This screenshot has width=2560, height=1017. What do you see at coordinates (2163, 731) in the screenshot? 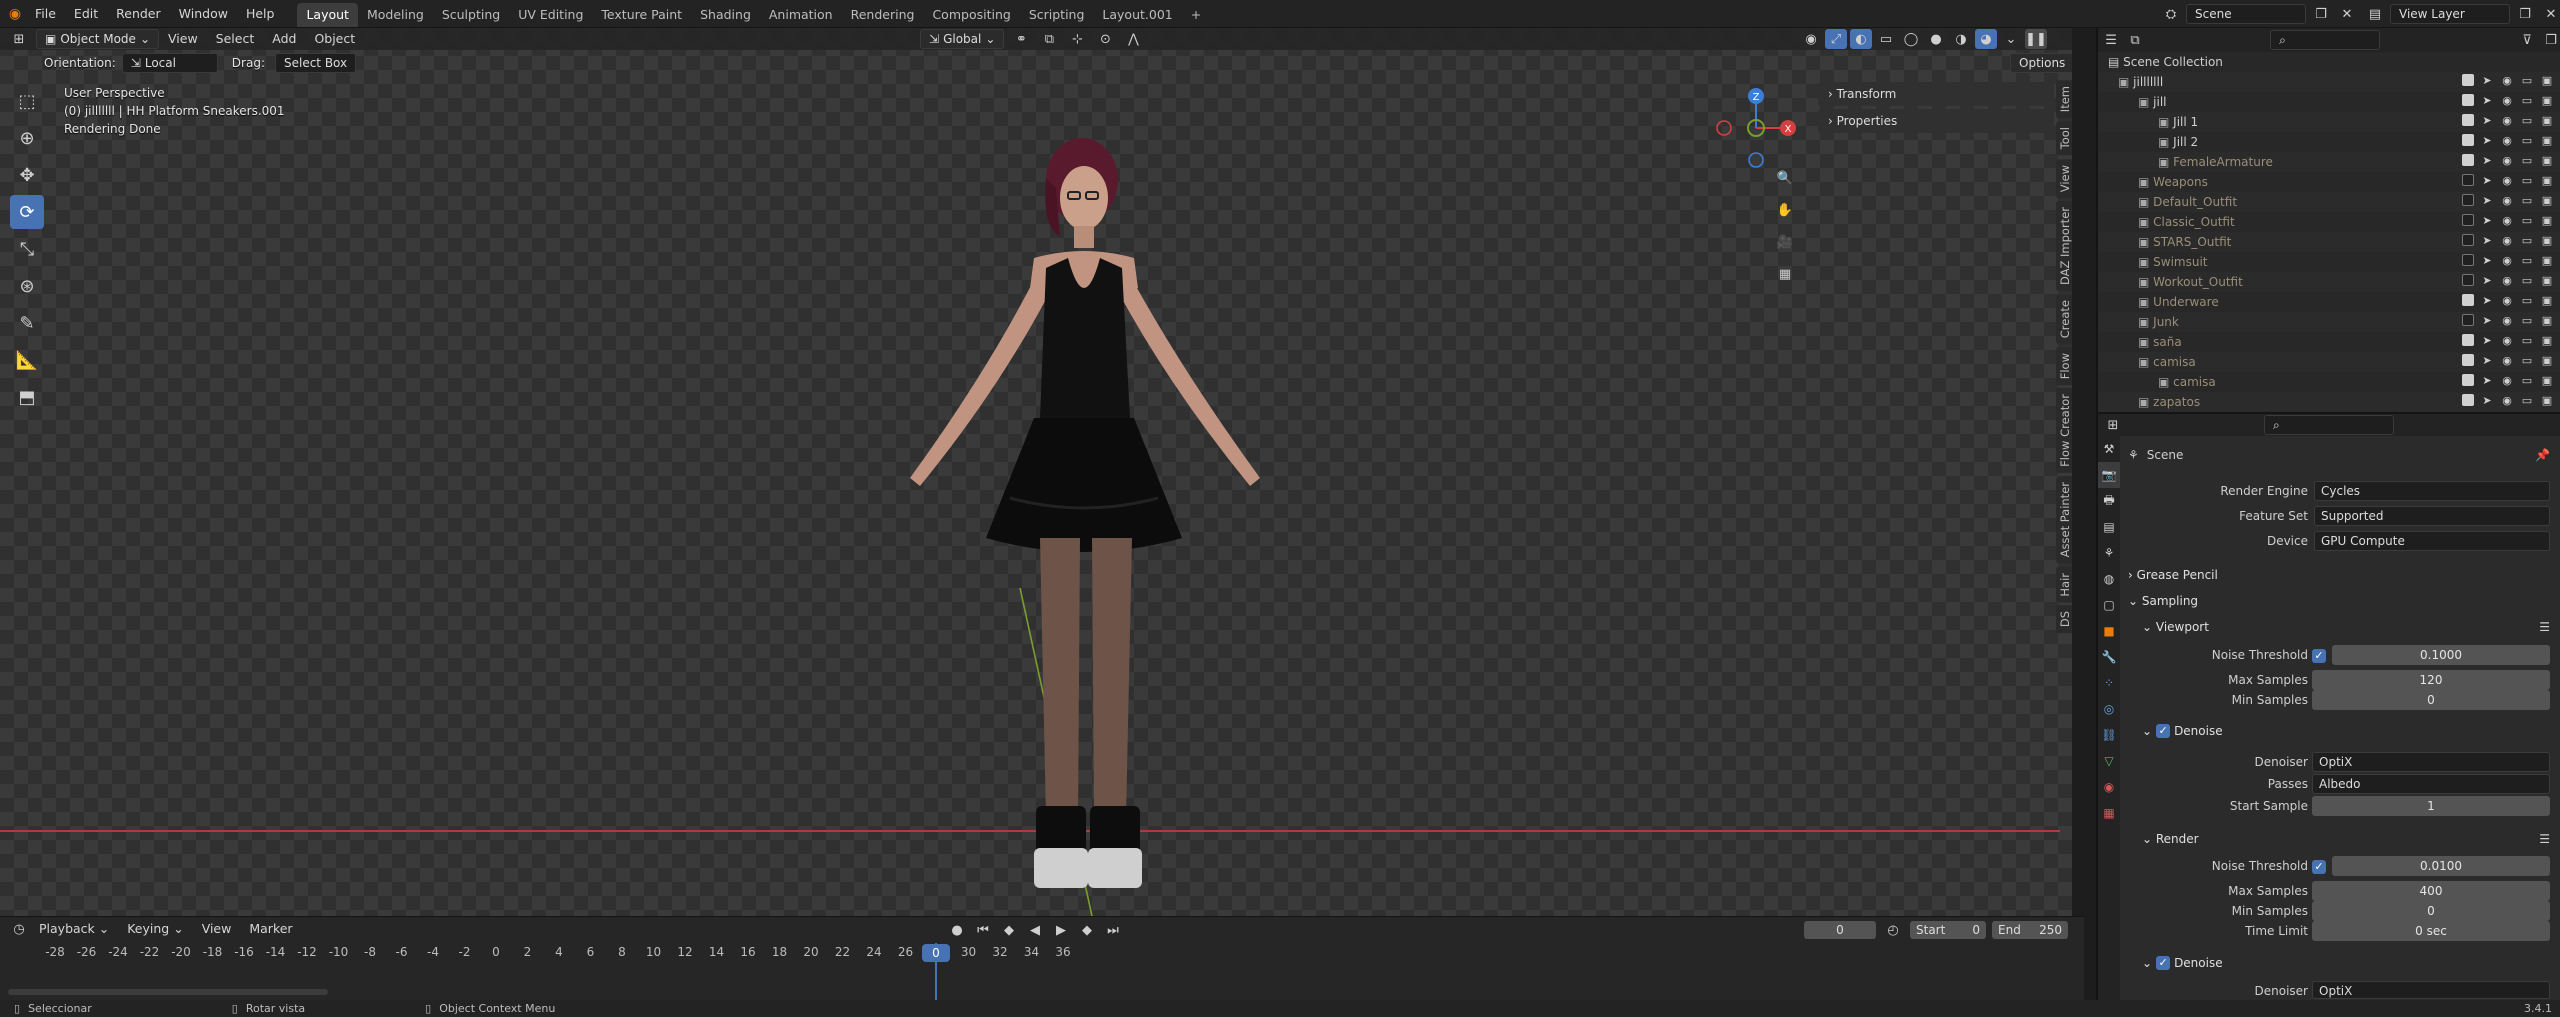
I see `vp-denoise-checkbox: ✓` at bounding box center [2163, 731].